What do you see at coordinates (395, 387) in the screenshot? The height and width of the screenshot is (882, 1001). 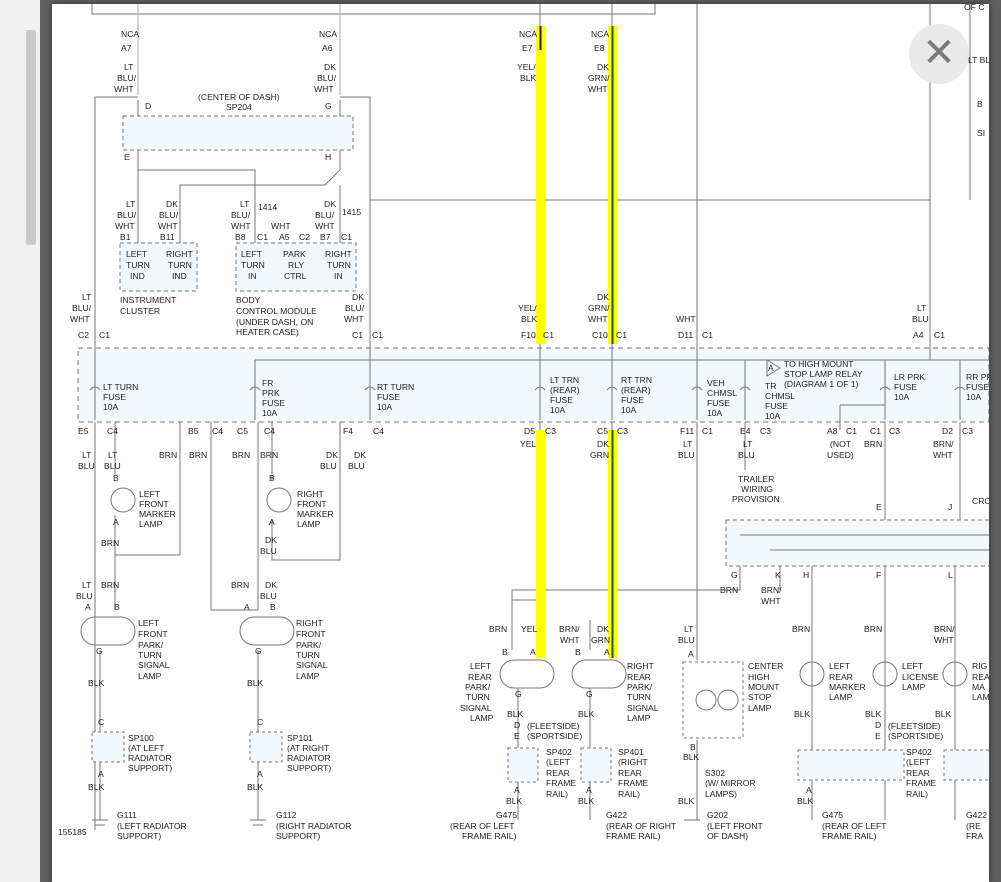 I see `fuse-label: RT TURN` at bounding box center [395, 387].